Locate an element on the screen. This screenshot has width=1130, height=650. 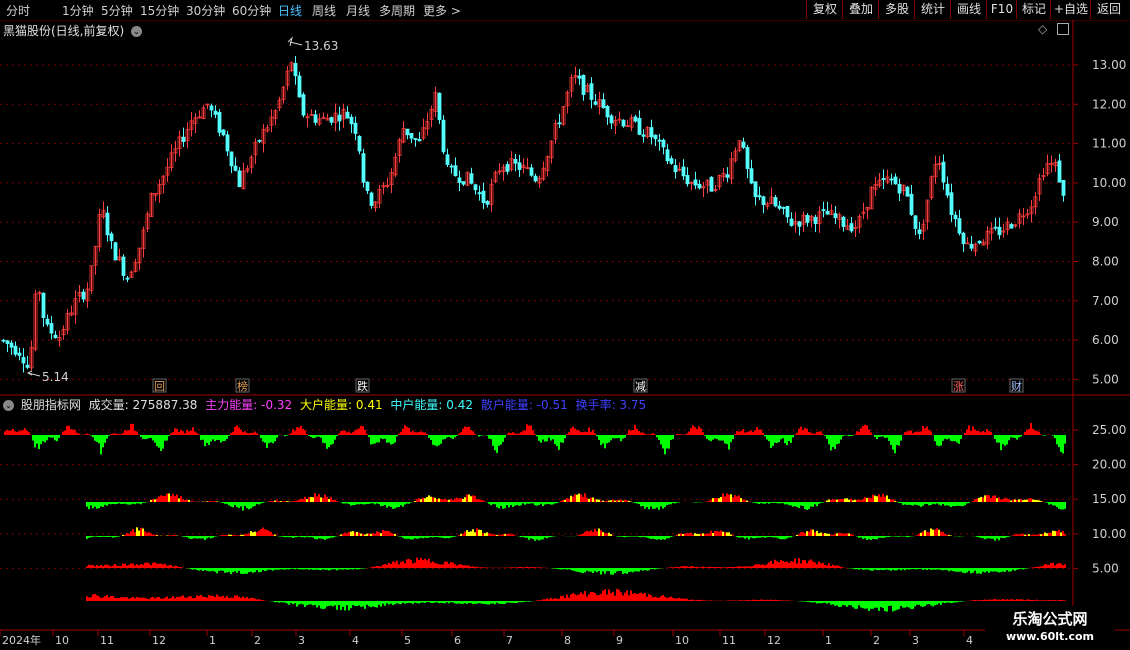
date-x-axis: 2024年 10 11 12 1 2 3 4 5 6 7 8 9 10 11 12 1 2 3 4 is located at coordinates (486, 638).